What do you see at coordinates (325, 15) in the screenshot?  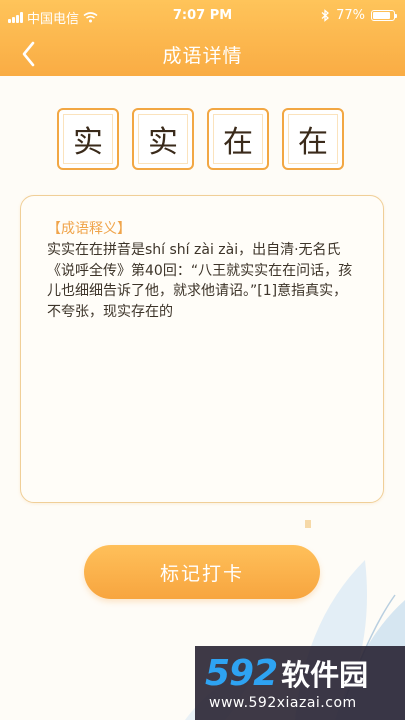 I see `bluetooth-icon` at bounding box center [325, 15].